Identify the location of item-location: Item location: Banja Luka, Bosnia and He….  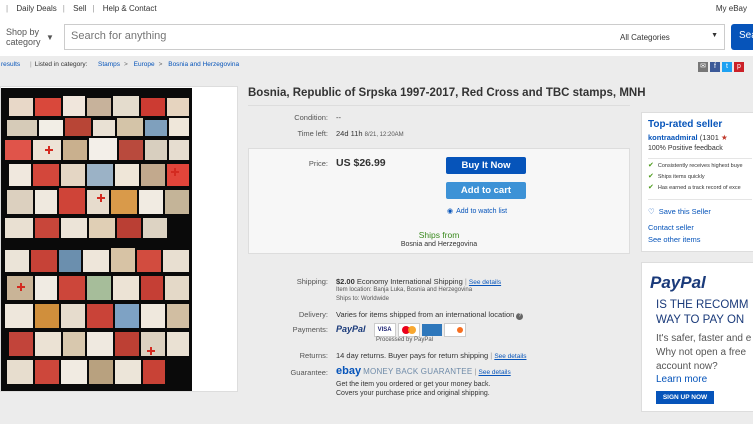
(404, 290).